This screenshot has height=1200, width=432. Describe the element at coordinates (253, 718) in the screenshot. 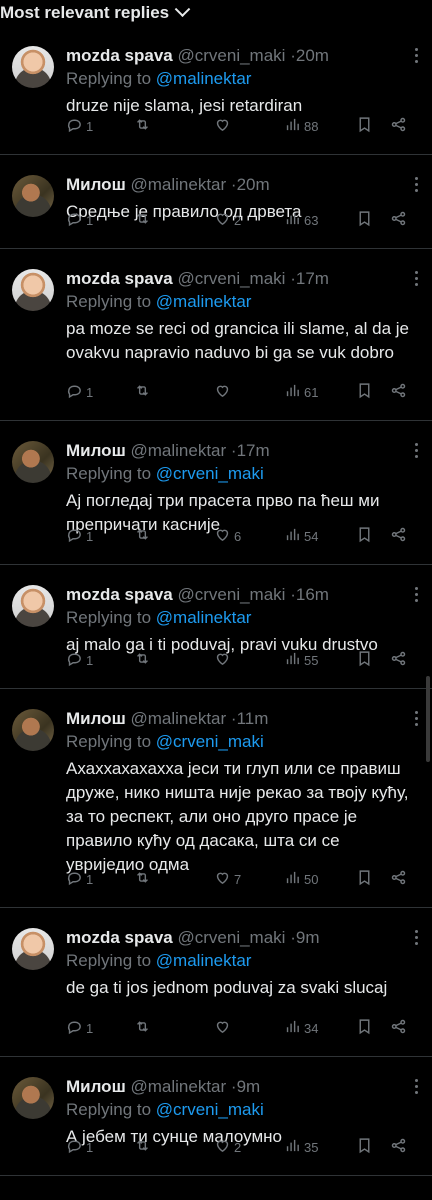

I see `timestamp: 11m` at that location.